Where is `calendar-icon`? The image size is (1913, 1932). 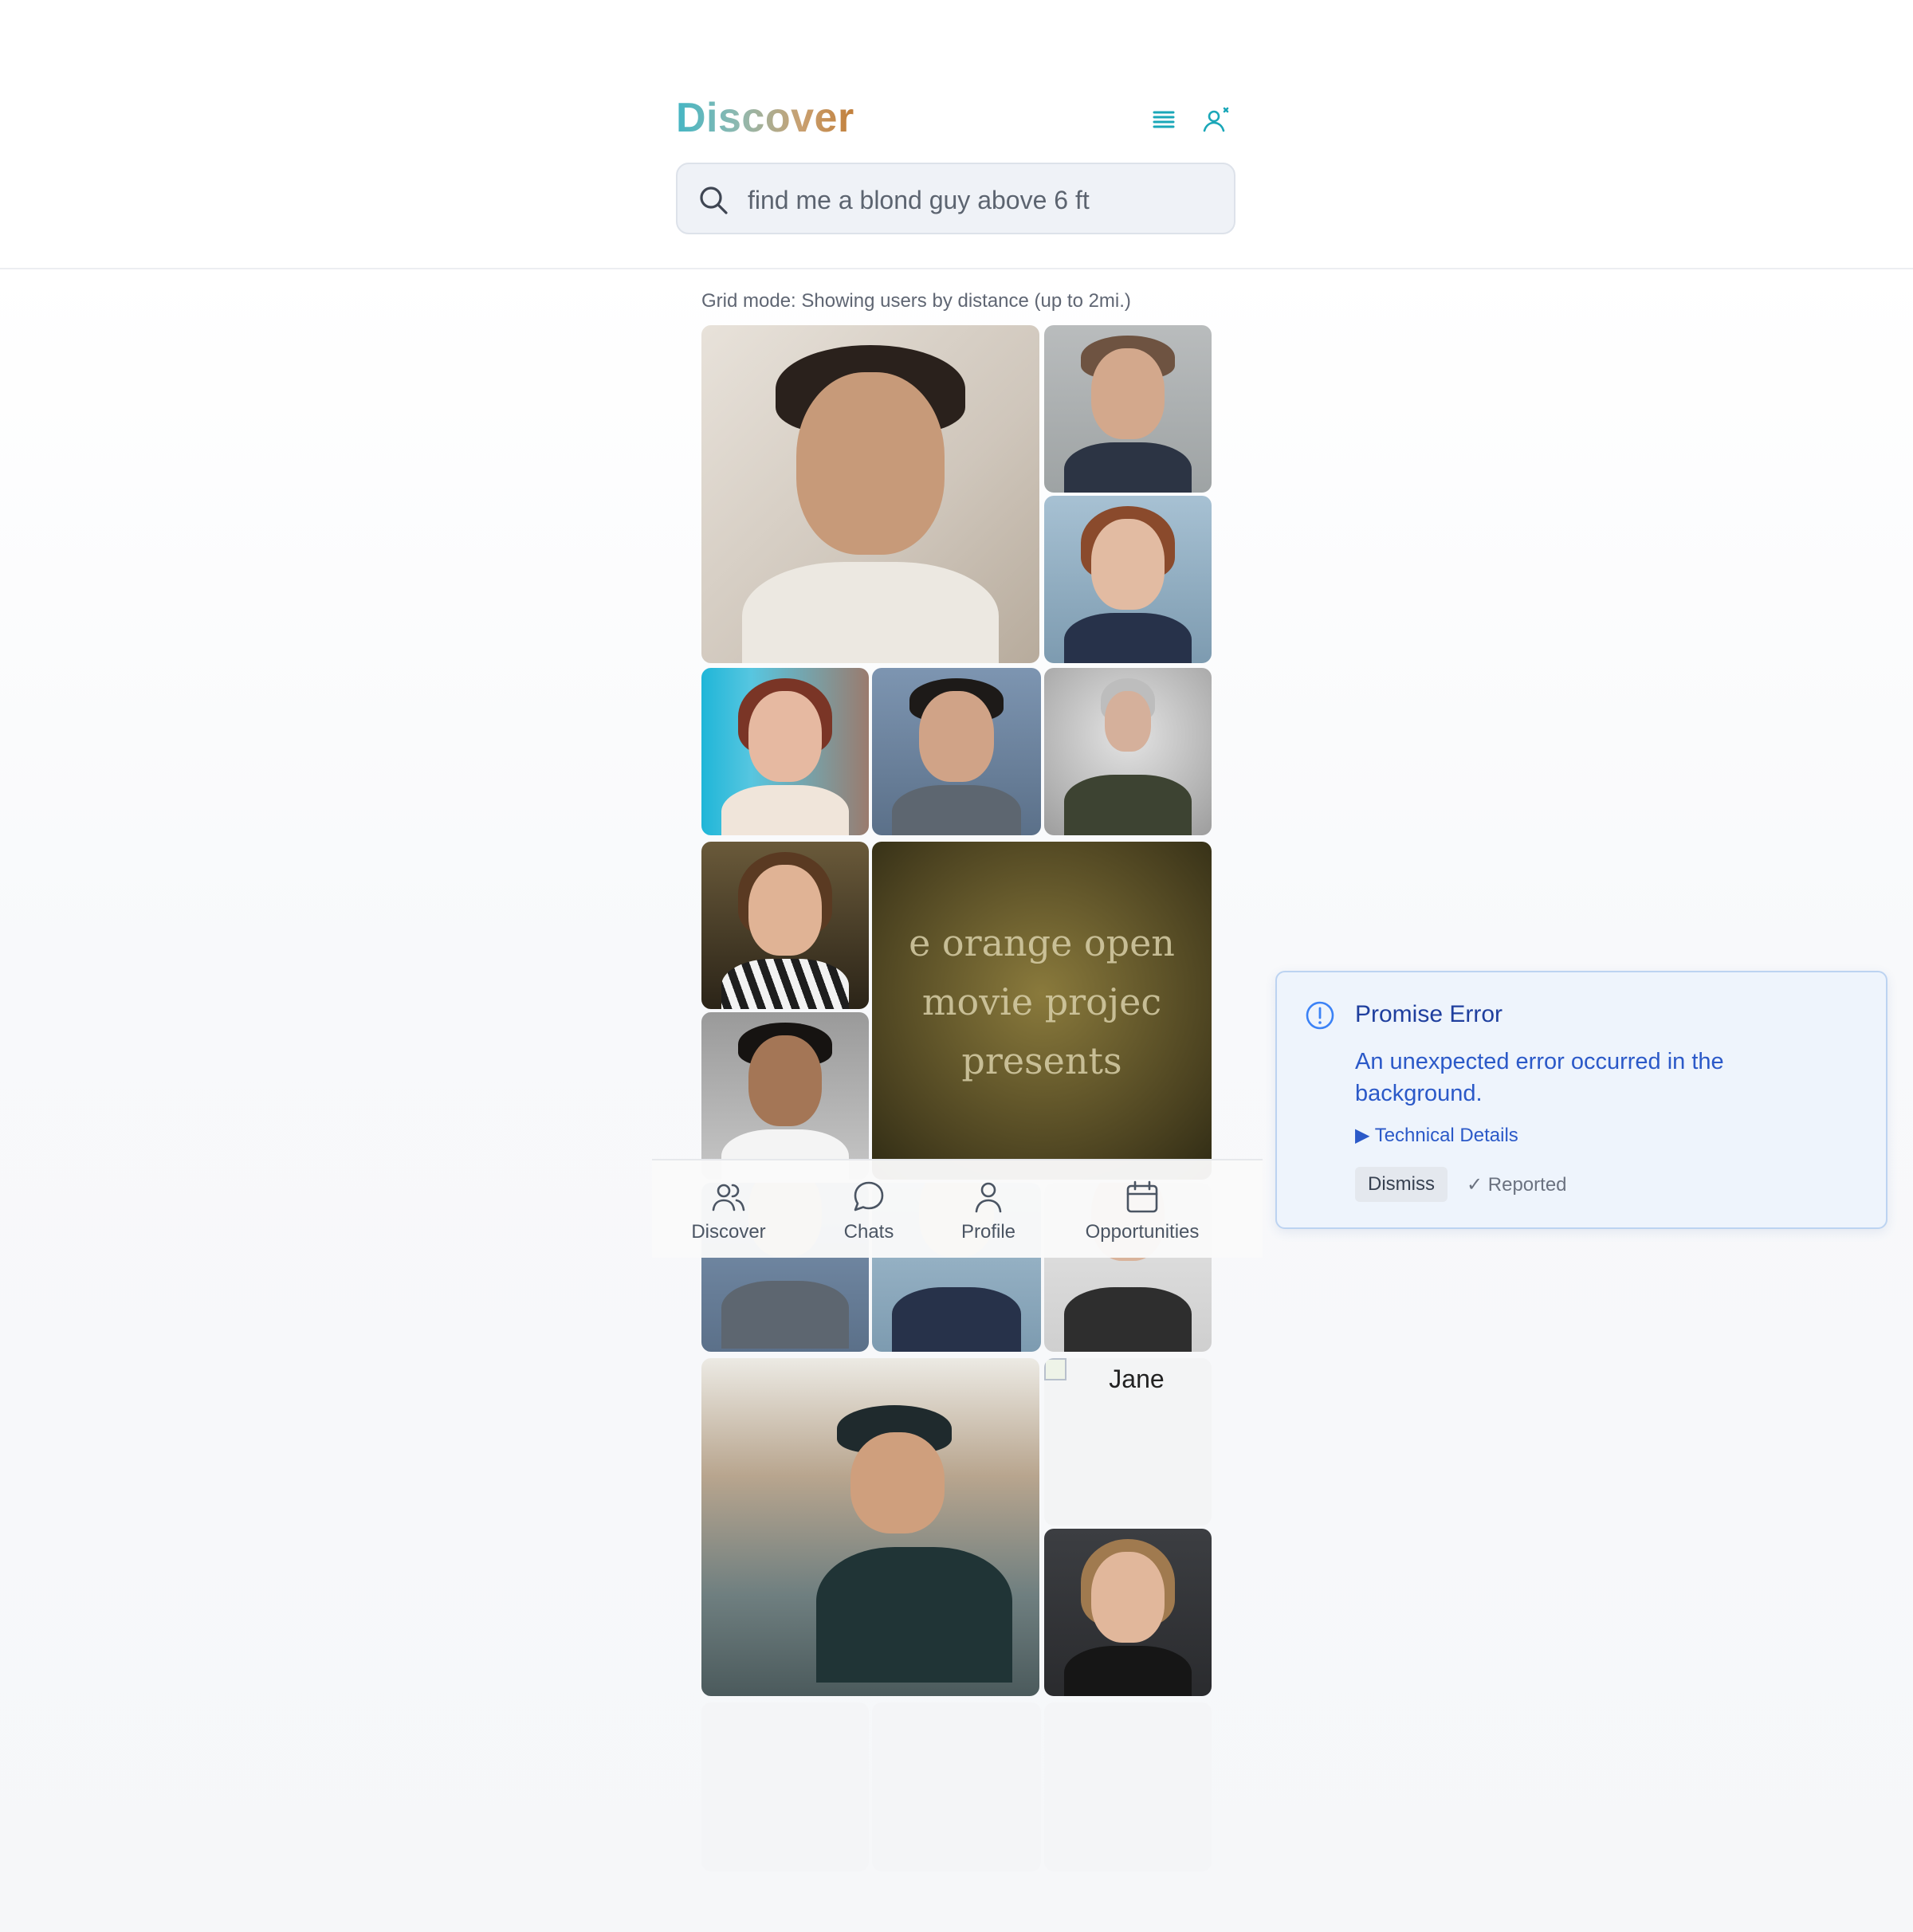 calendar-icon is located at coordinates (1142, 1196).